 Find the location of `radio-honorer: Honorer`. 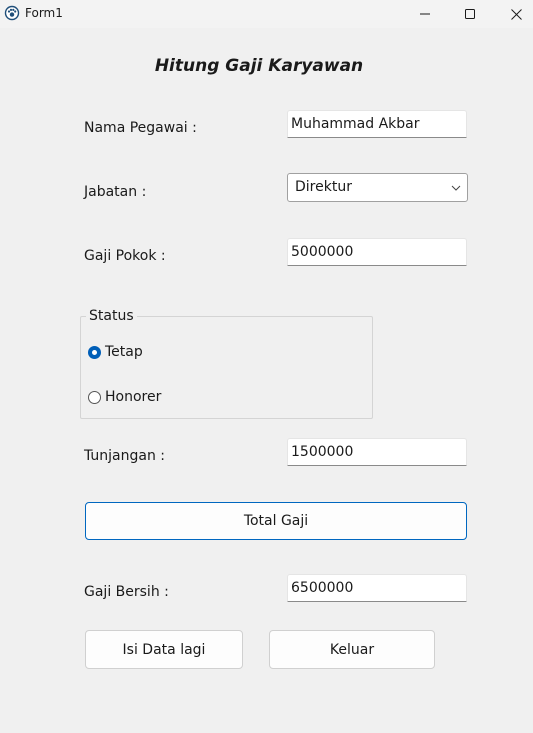

radio-honorer: Honorer is located at coordinates (124, 397).